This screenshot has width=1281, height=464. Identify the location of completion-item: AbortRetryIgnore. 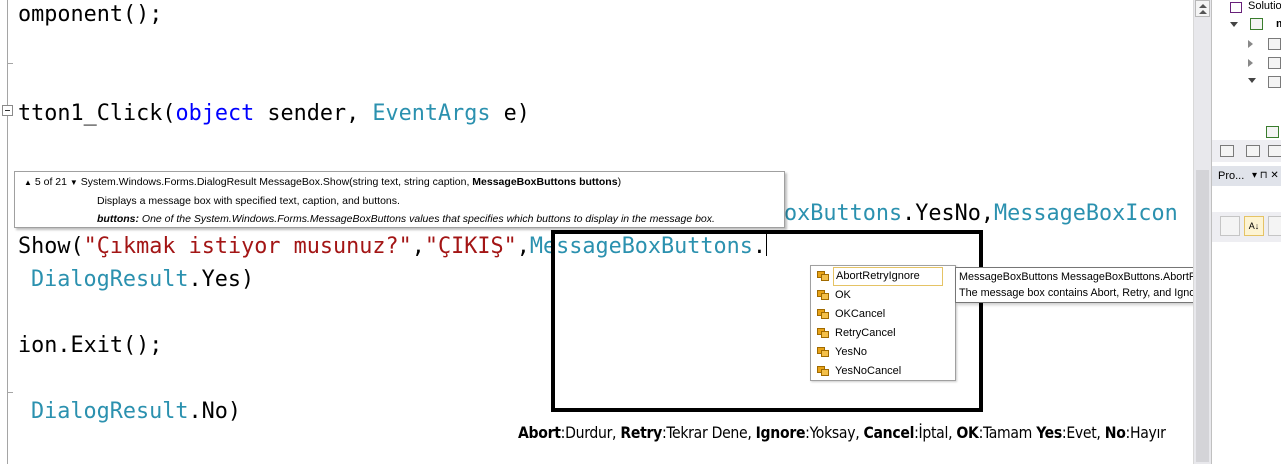
(882, 276).